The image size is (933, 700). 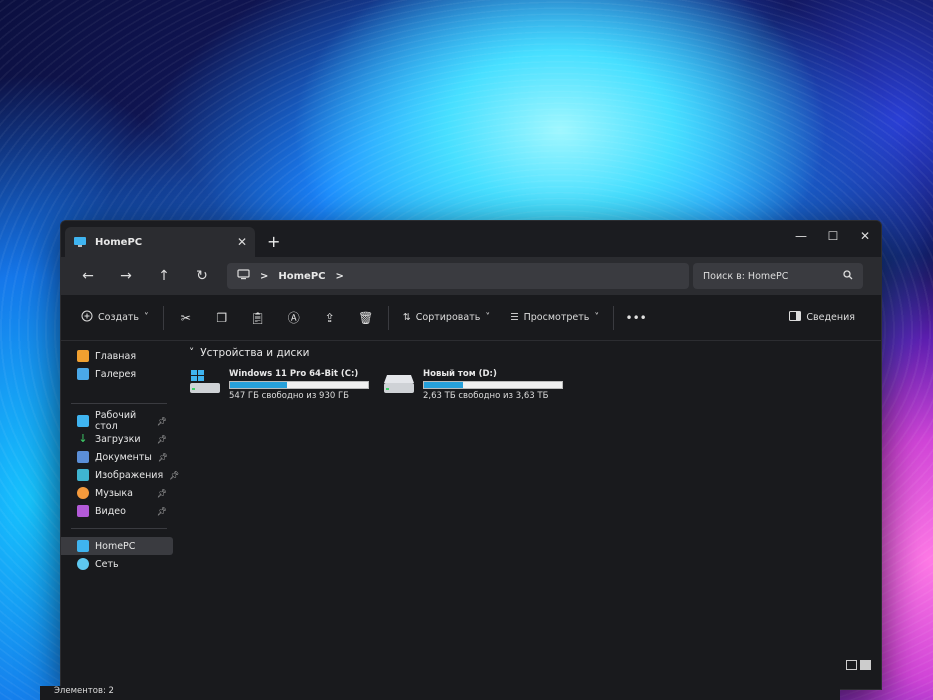 I want to click on sidebar-item-desktop: Рабочий стол 📌︎, so click(x=119, y=421).